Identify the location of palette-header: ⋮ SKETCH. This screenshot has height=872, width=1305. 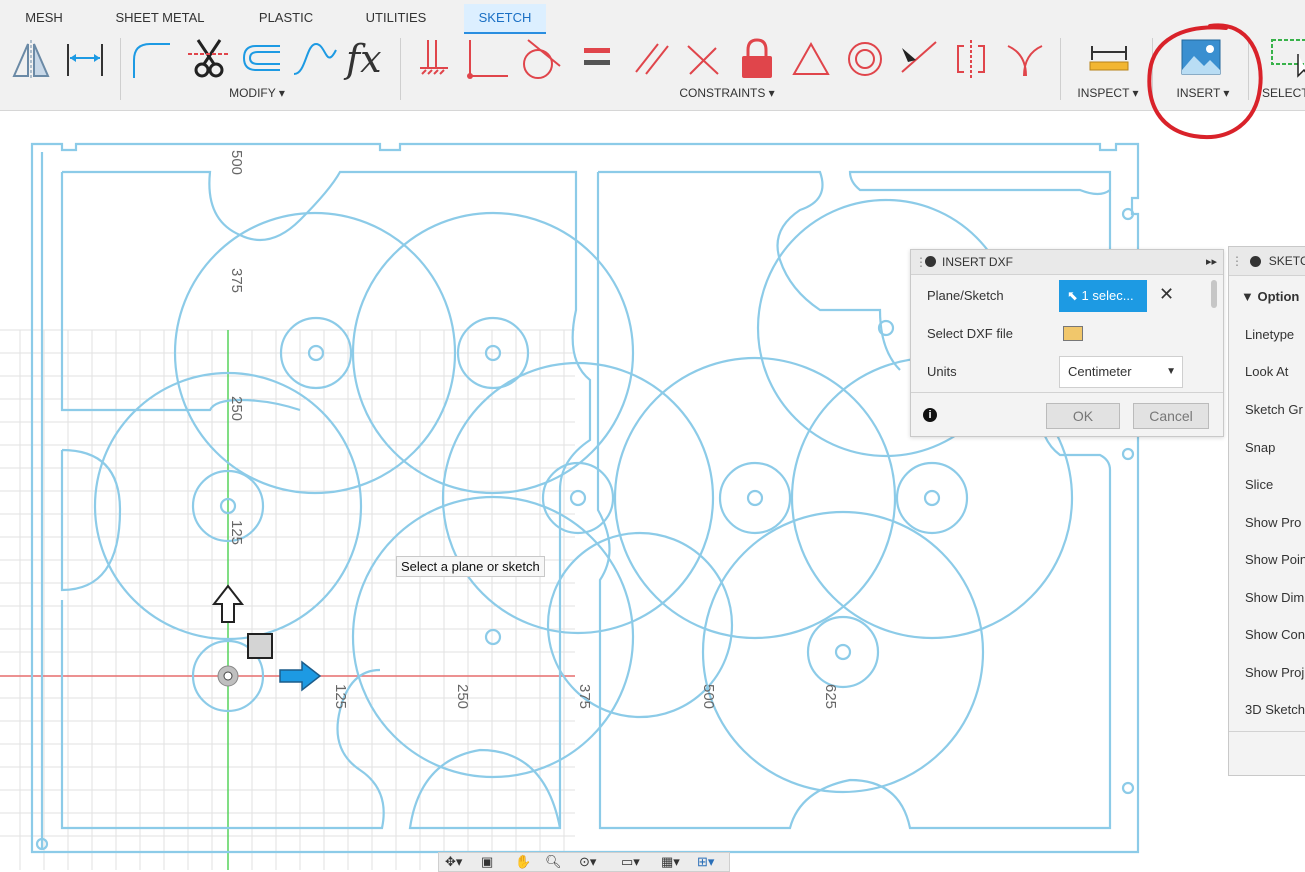
(1267, 261).